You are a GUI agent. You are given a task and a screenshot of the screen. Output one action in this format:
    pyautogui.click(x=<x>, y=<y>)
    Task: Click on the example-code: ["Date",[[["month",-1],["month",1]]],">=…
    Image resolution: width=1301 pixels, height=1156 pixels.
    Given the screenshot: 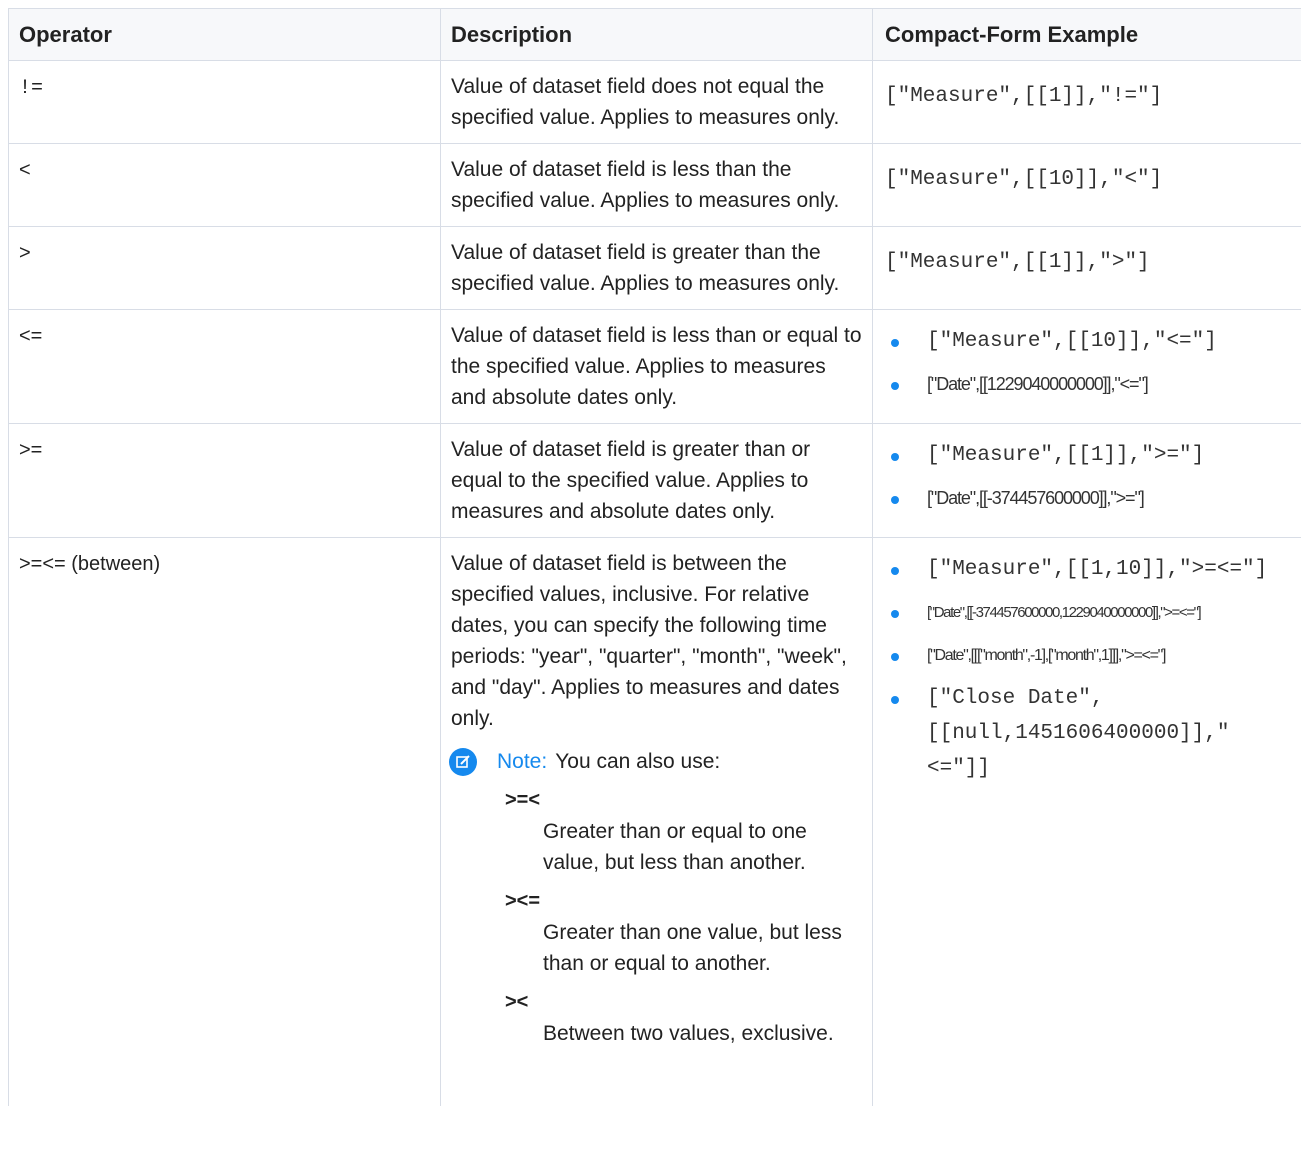 What is the action you would take?
    pyautogui.click(x=1046, y=655)
    